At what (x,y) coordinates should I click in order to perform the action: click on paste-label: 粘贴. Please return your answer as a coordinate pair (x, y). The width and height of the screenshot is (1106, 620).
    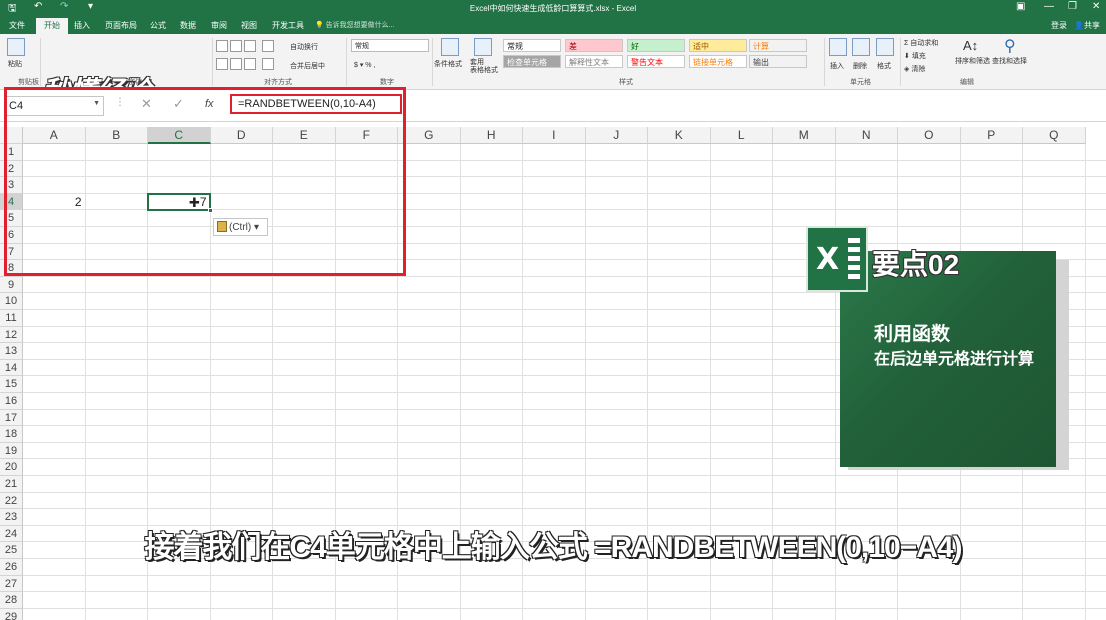
    Looking at the image, I should click on (15, 64).